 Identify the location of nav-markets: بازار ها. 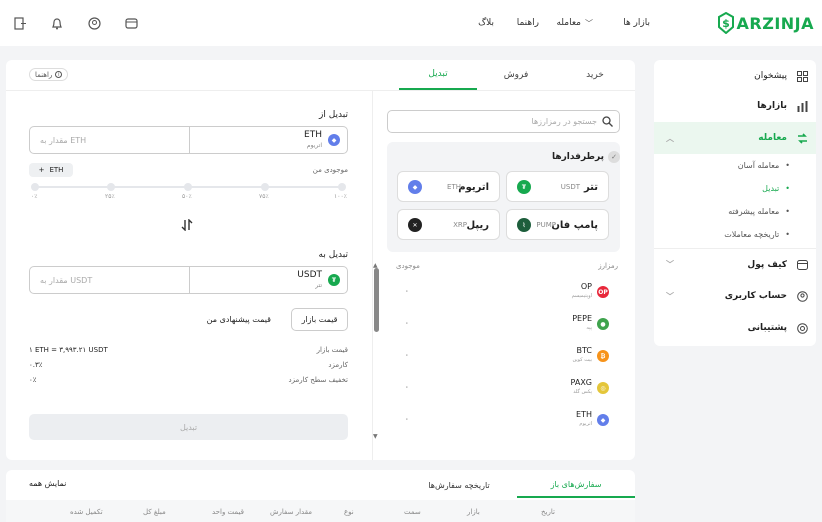
(636, 23).